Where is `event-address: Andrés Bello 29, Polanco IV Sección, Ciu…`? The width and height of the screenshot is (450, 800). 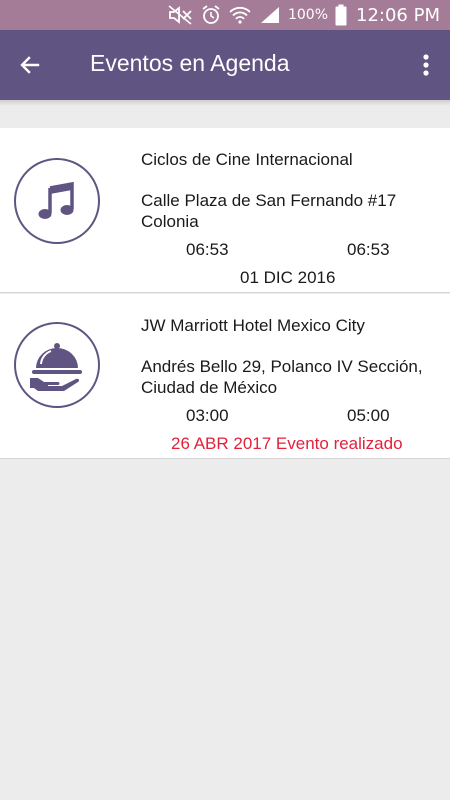 event-address: Andrés Bello 29, Polanco IV Sección, Ciu… is located at coordinates (282, 377).